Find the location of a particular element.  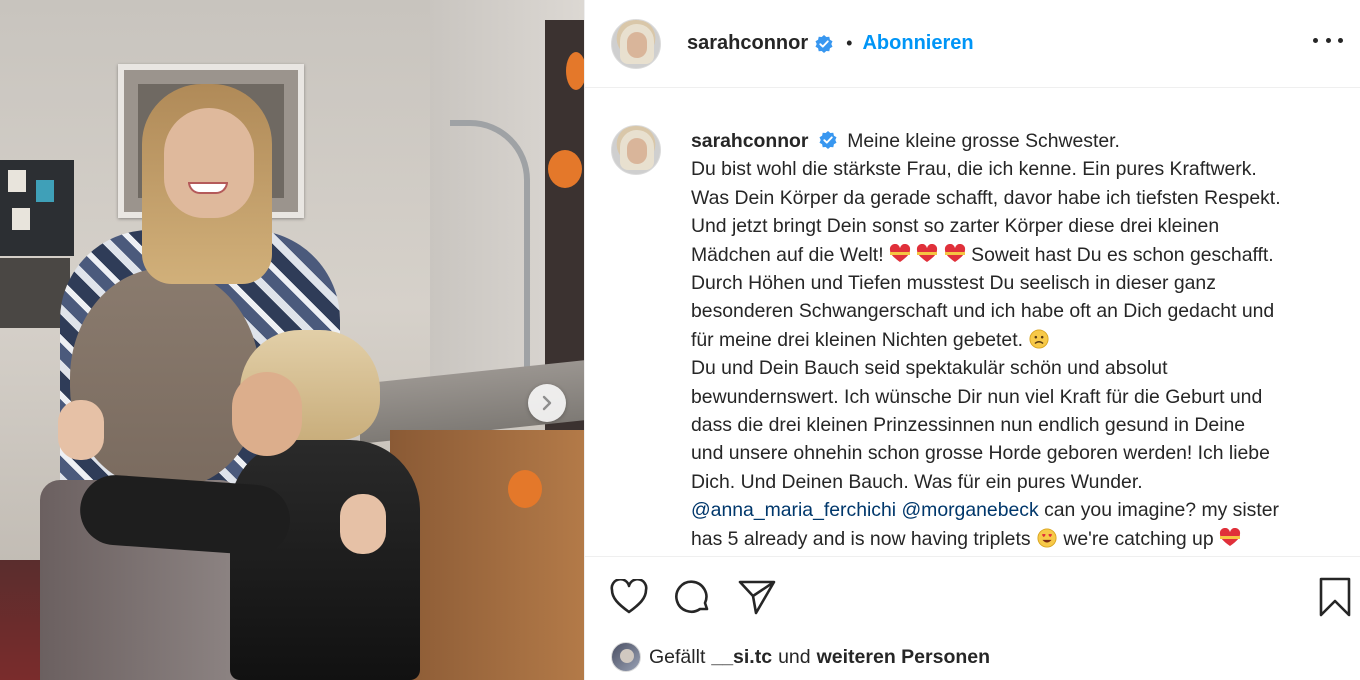

share-button is located at coordinates (757, 597).